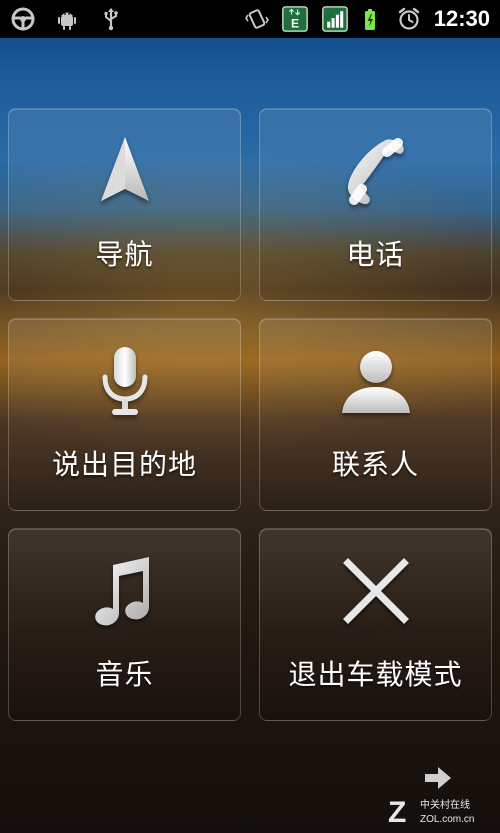 Image resolution: width=500 pixels, height=833 pixels. What do you see at coordinates (375, 464) in the screenshot?
I see `contacts-label: 联系人` at bounding box center [375, 464].